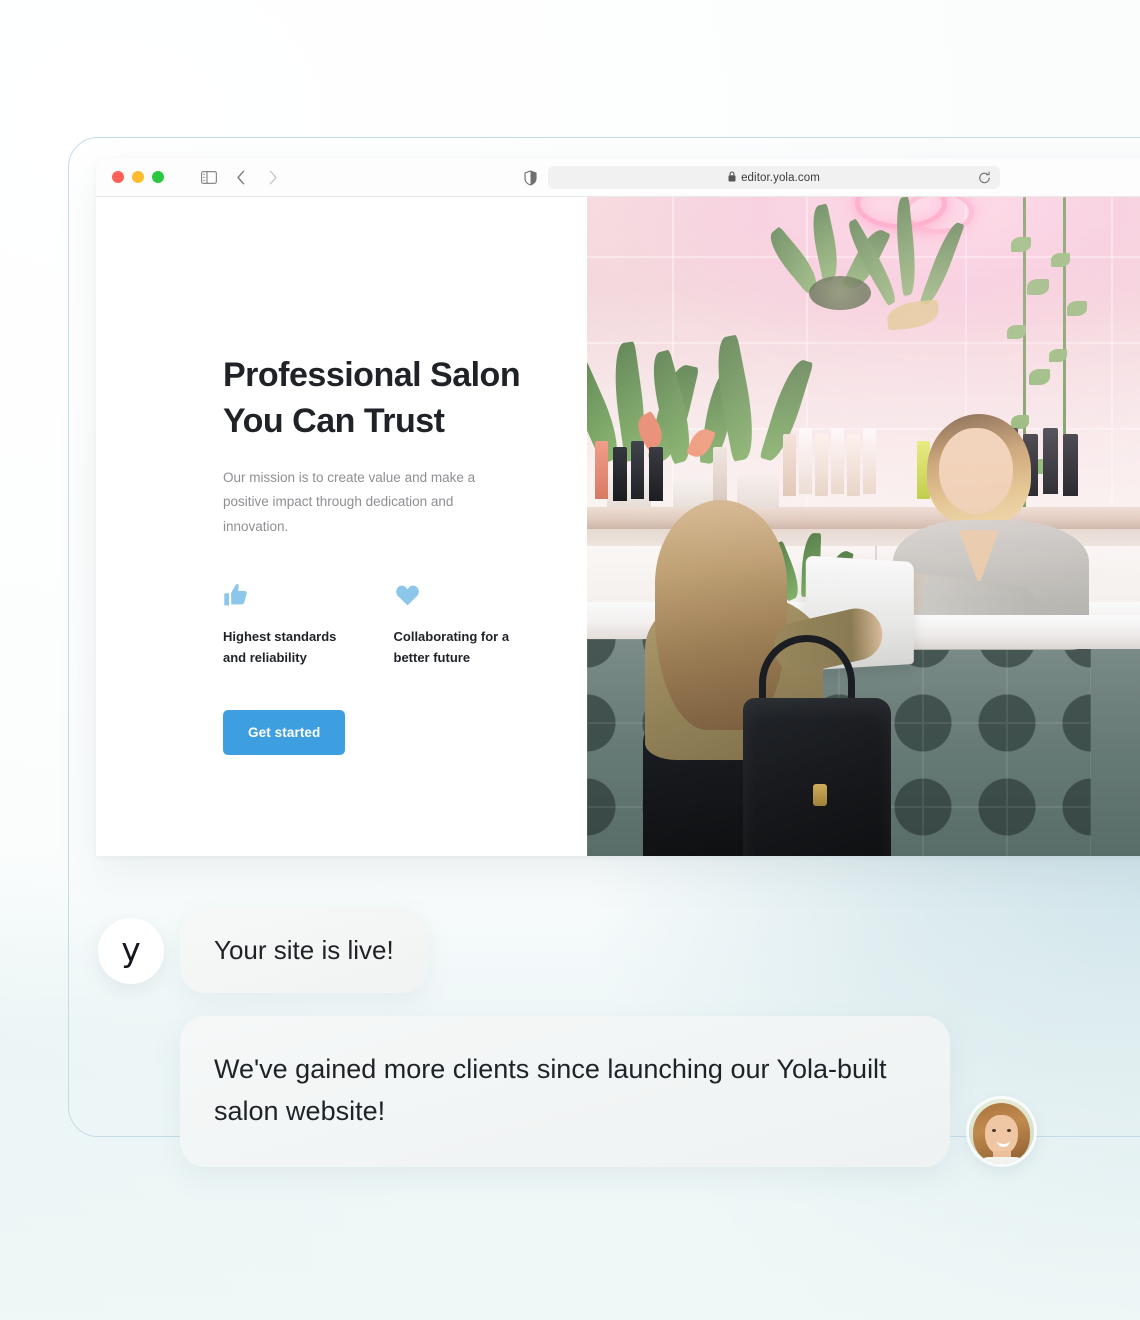  I want to click on chat-message: y Your site is live!, so click(263, 951).